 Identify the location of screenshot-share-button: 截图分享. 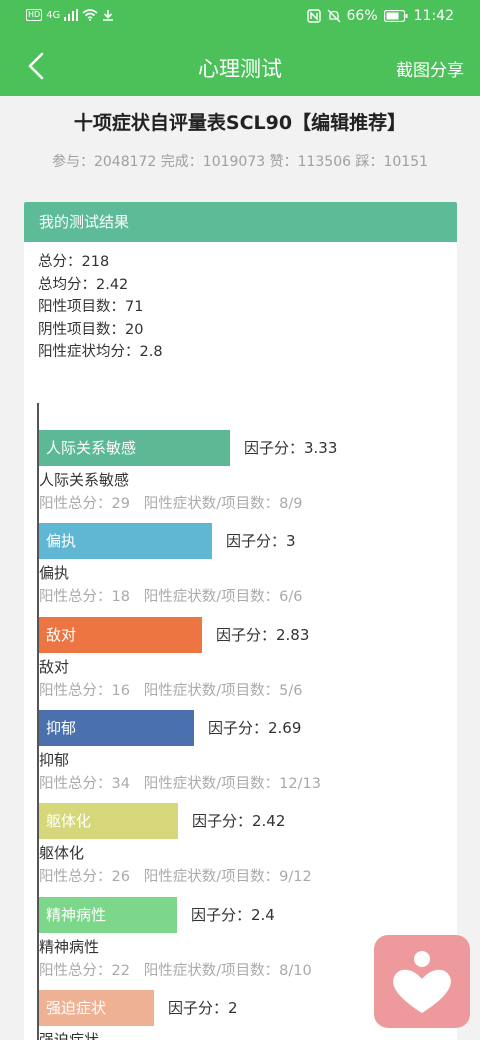
(430, 68).